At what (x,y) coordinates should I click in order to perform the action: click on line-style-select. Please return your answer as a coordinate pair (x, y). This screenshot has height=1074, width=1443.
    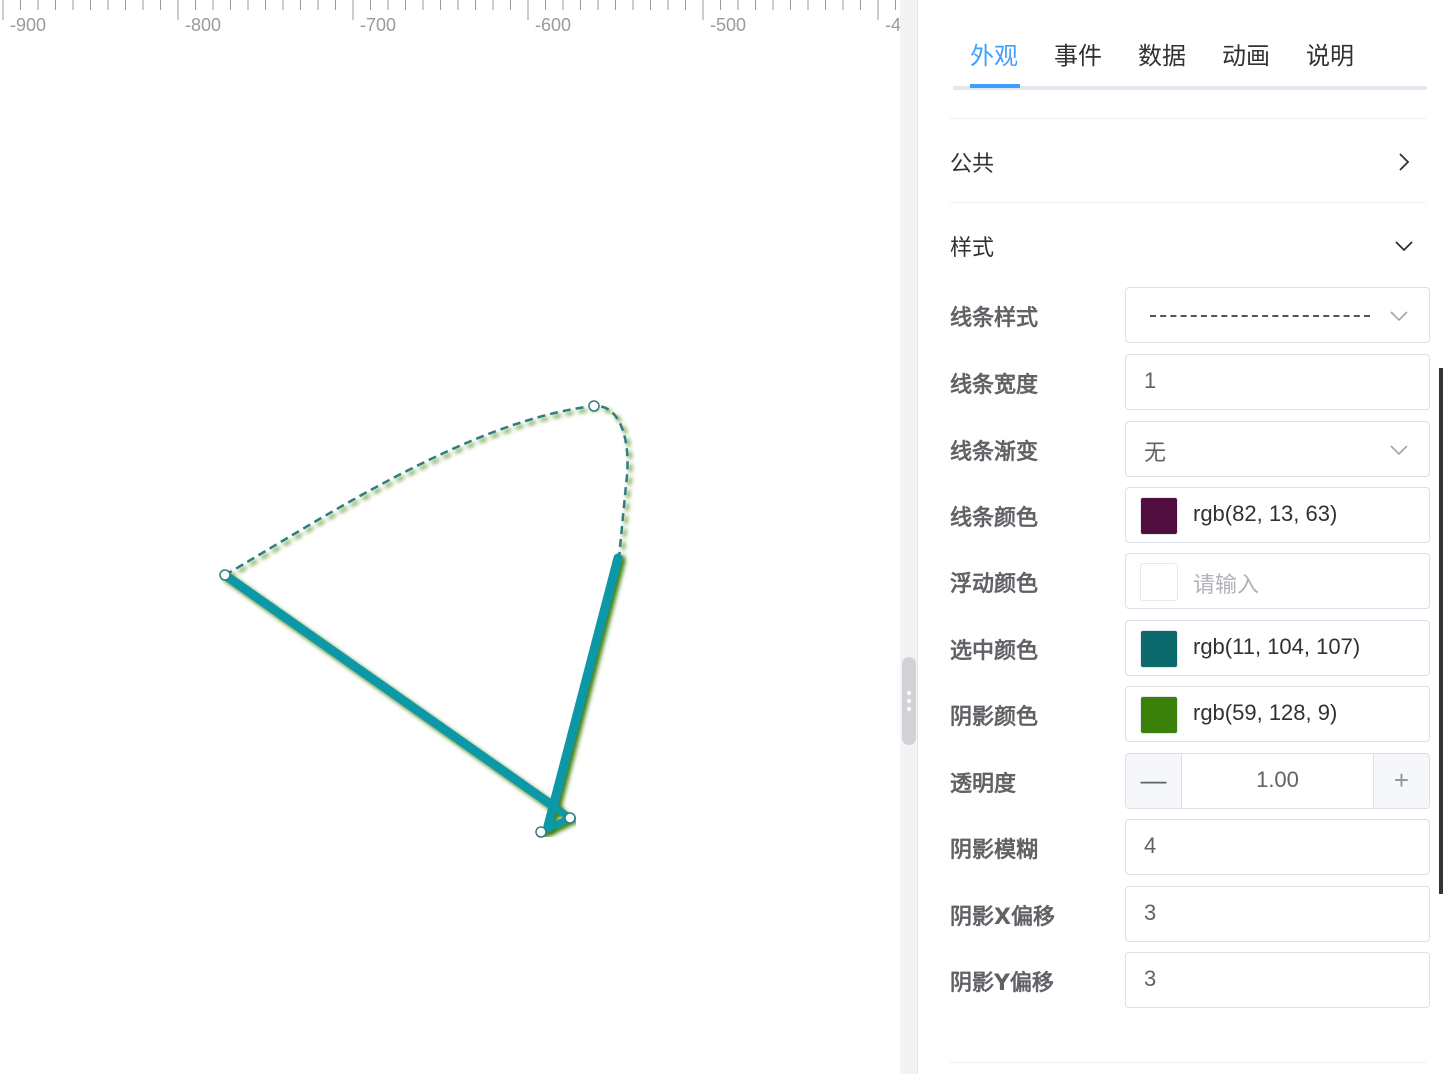
    Looking at the image, I should click on (1277, 315).